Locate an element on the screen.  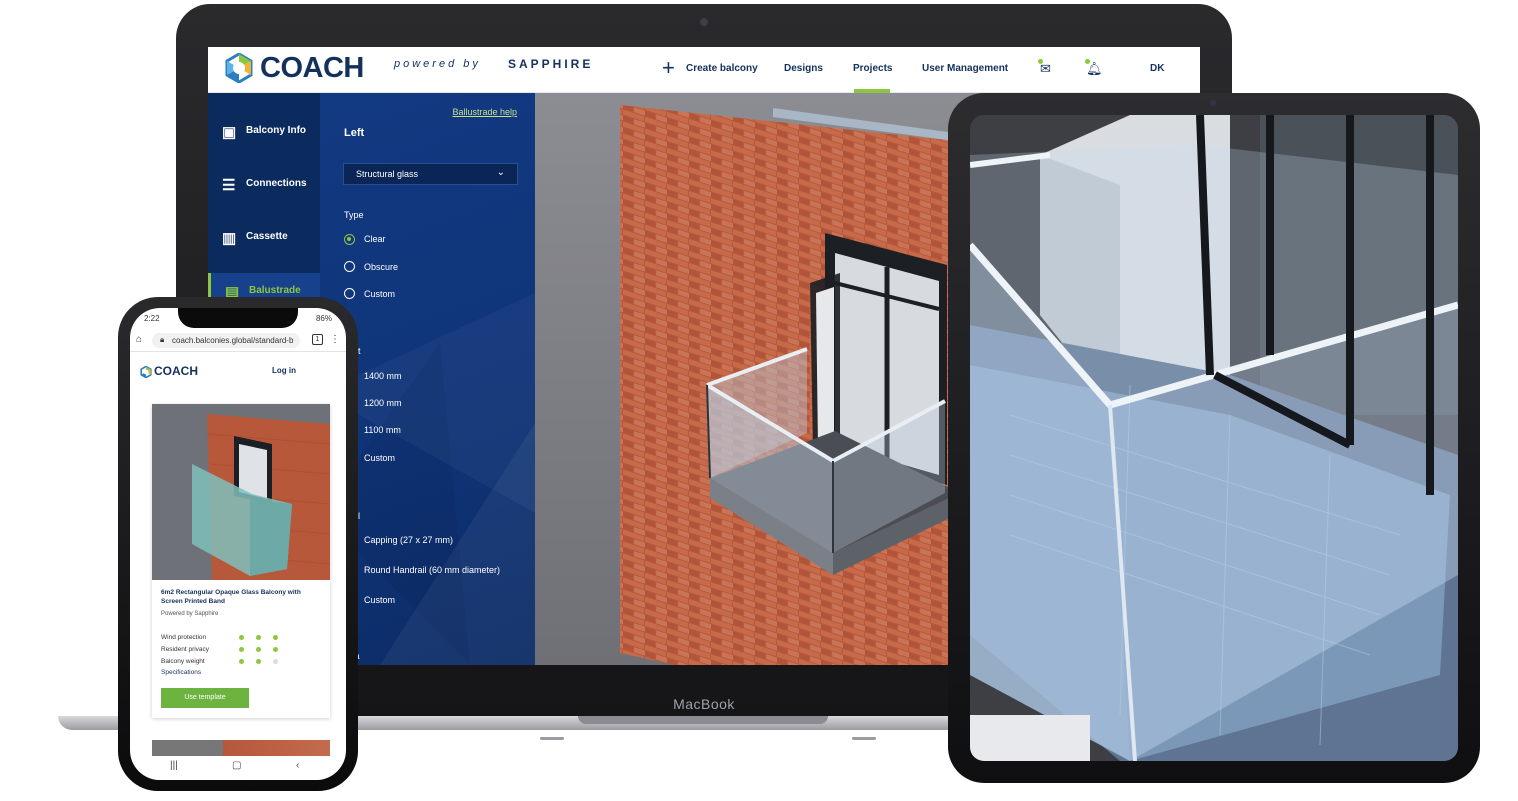
phone-notch is located at coordinates (238, 318).